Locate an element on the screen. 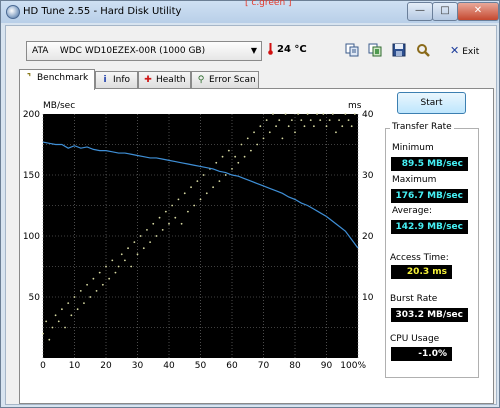 The width and height of the screenshot is (500, 408). x-tick-label: 10 is located at coordinates (75, 366).